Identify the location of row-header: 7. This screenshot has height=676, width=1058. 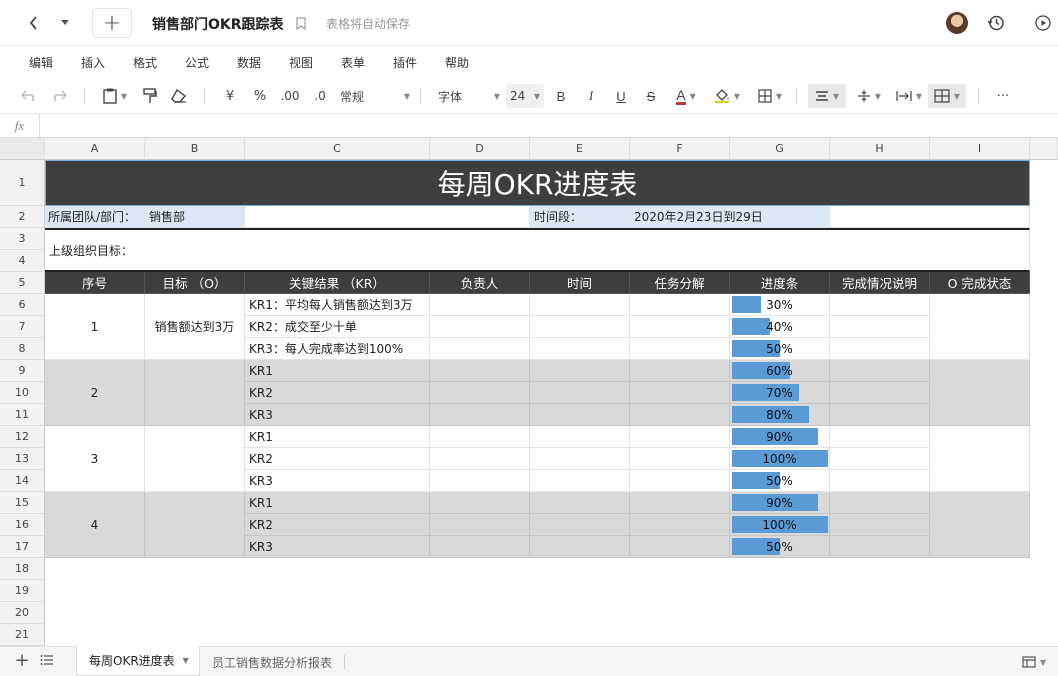
(22, 327).